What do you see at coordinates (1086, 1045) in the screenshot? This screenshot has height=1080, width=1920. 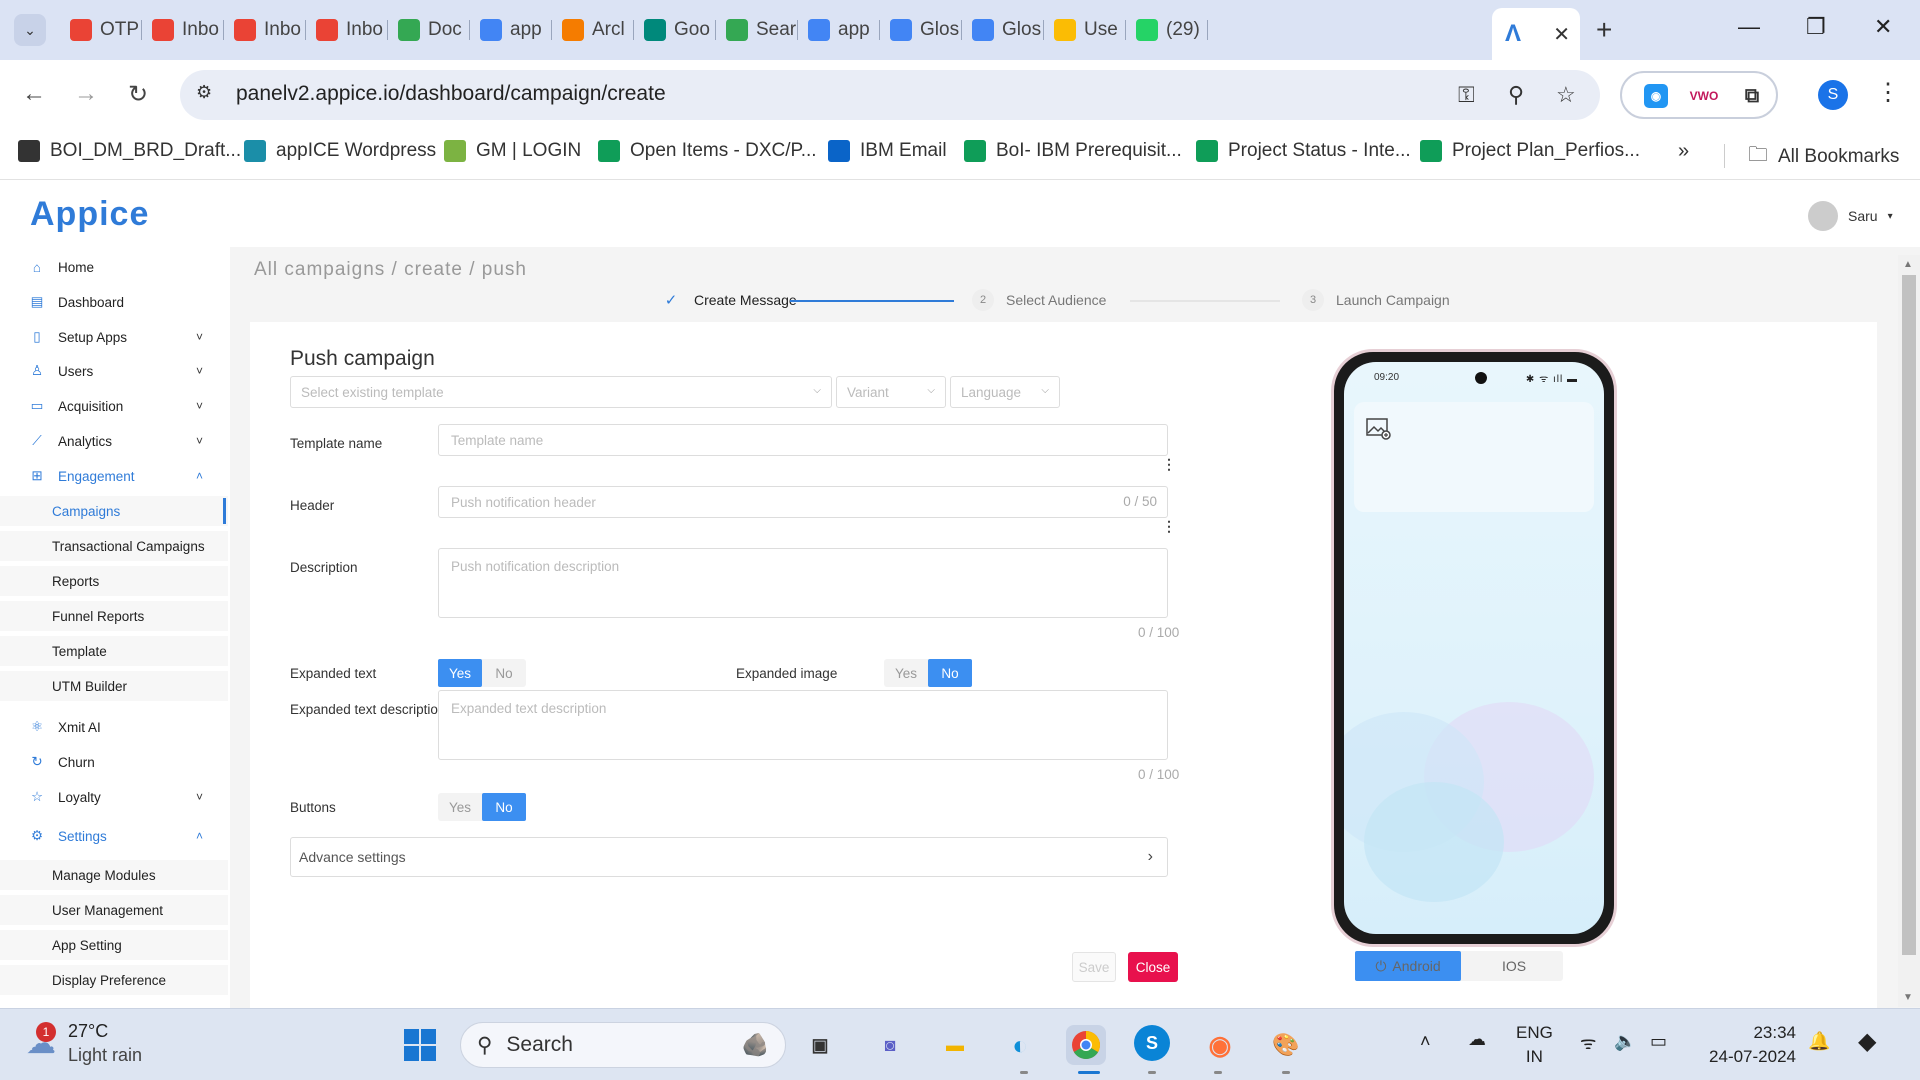 I see `chrome-icon` at bounding box center [1086, 1045].